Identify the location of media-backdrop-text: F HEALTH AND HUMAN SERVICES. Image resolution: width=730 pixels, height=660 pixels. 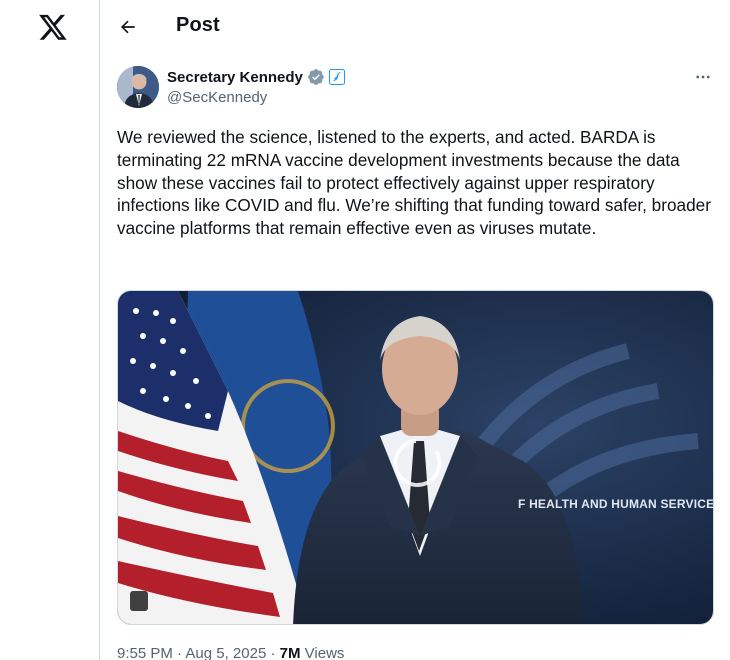
(616, 504).